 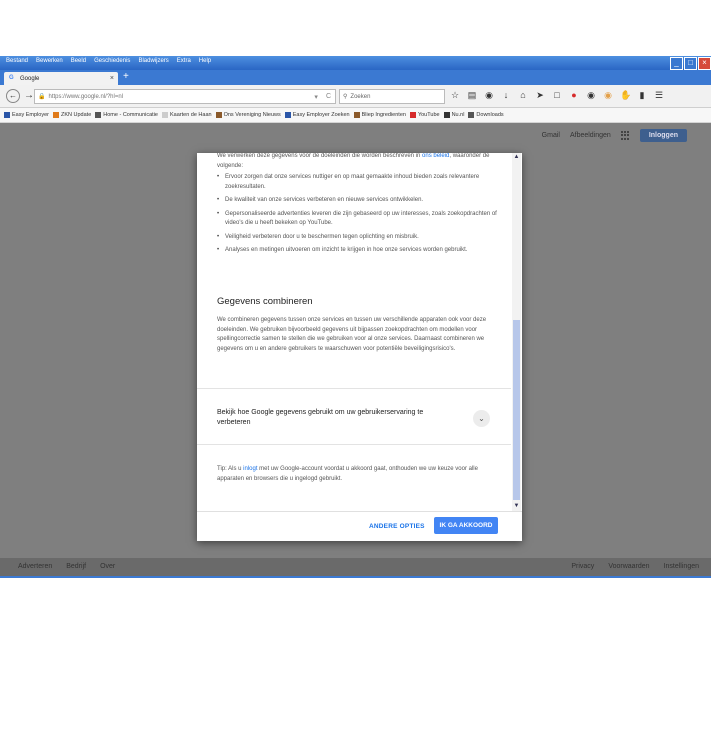 What do you see at coordinates (453, 115) in the screenshot?
I see `bookmark-item: Nu.nl` at bounding box center [453, 115].